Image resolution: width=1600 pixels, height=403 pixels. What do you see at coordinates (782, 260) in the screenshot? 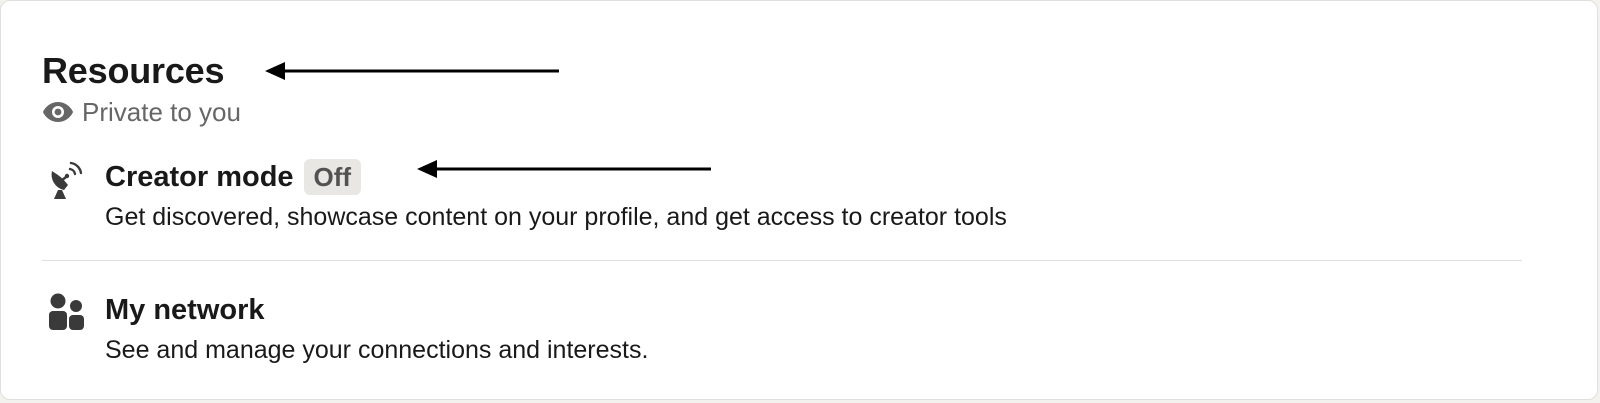
I see `divider` at bounding box center [782, 260].